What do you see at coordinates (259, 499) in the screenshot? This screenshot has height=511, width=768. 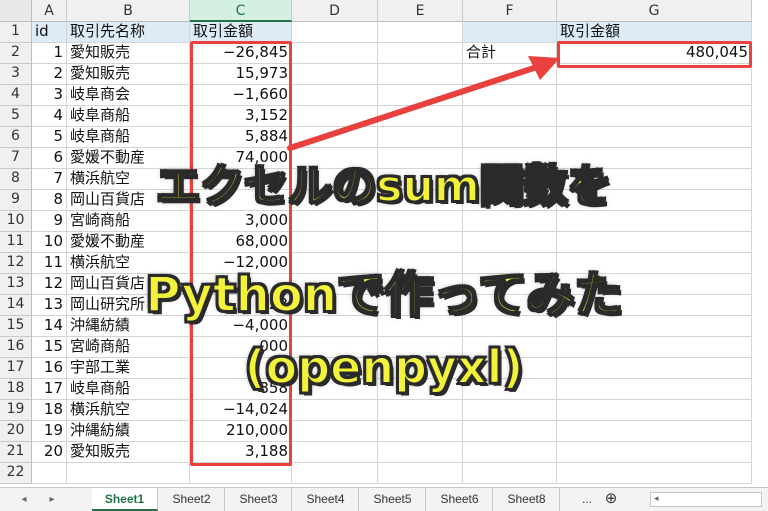 I see `tab-sheet3: Sheet3` at bounding box center [259, 499].